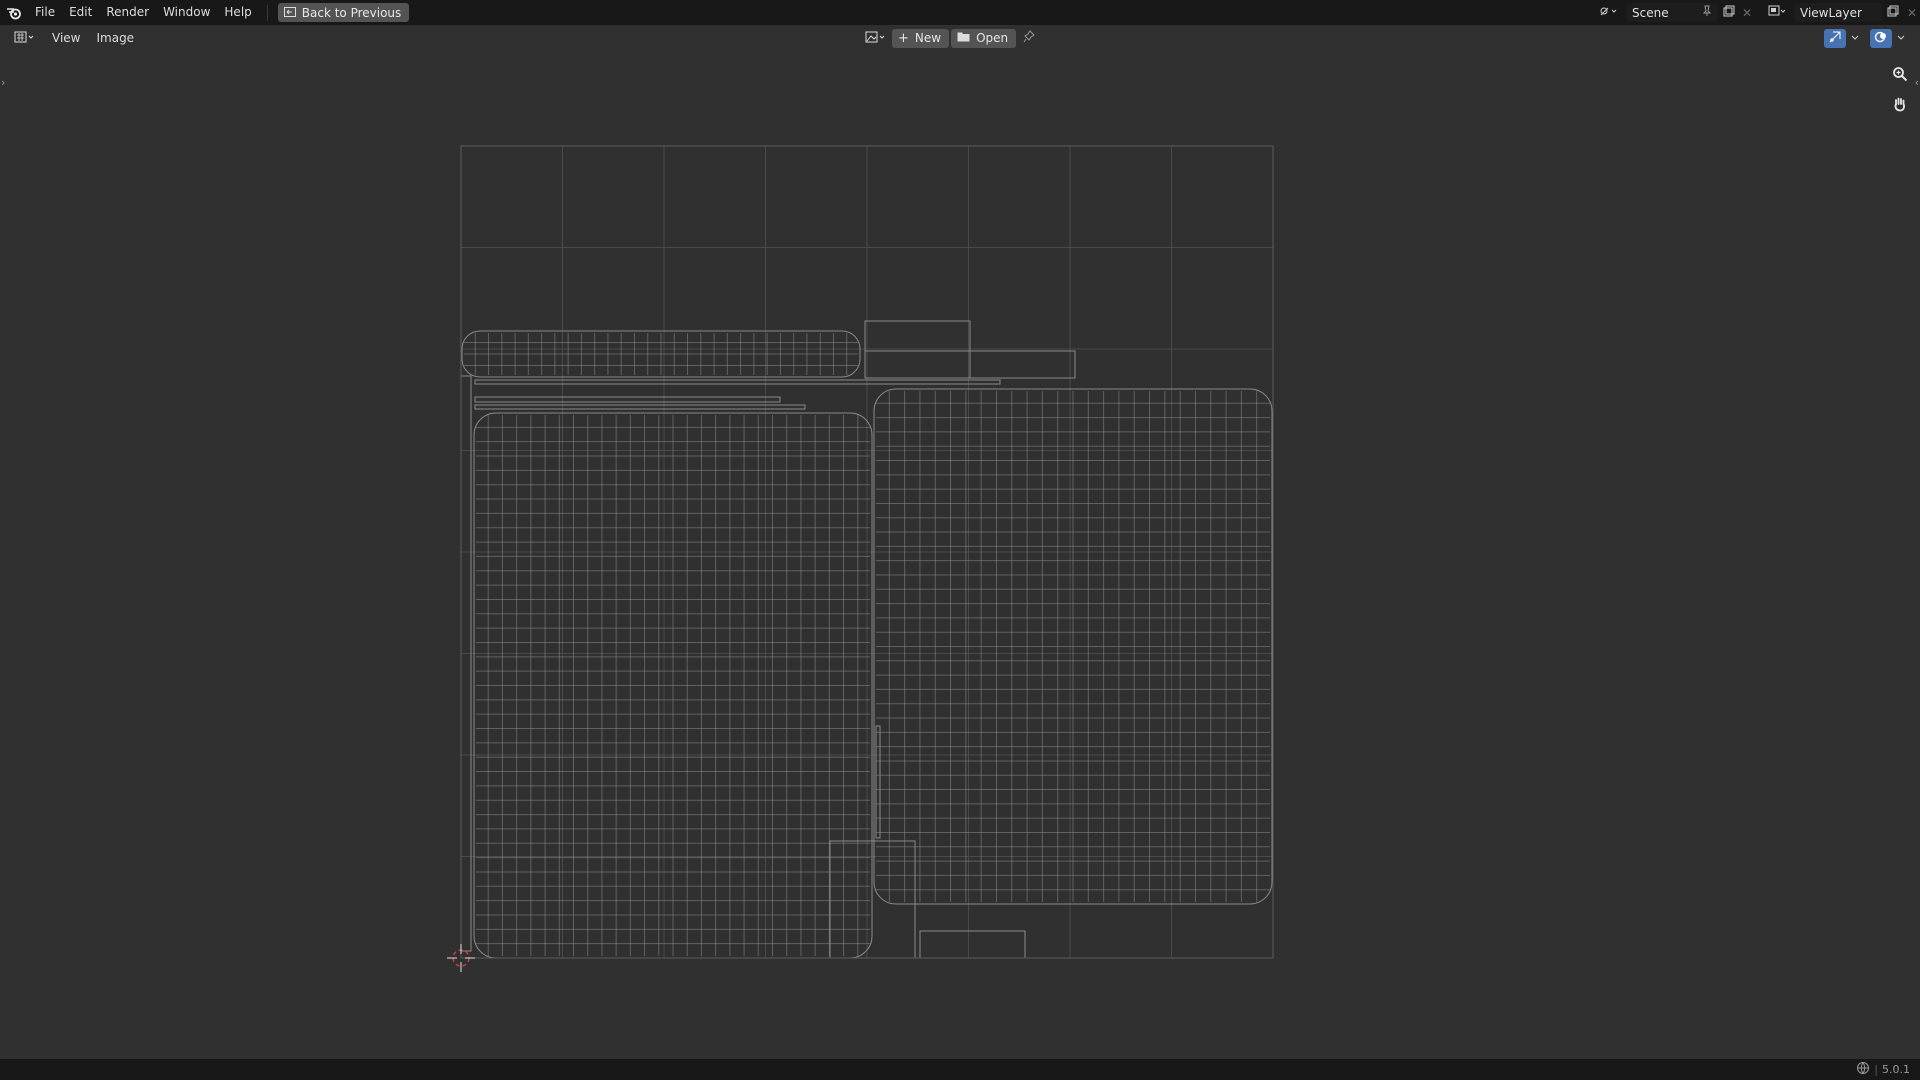 Image resolution: width=1920 pixels, height=1080 pixels. What do you see at coordinates (466, 663) in the screenshot?
I see `uv-island-left-strip` at bounding box center [466, 663].